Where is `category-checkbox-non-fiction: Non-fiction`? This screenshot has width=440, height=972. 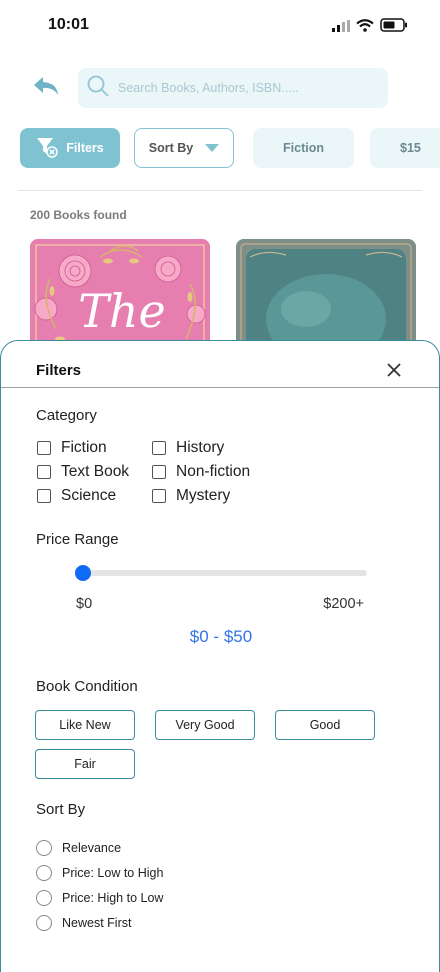 category-checkbox-non-fiction: Non-fiction is located at coordinates (201, 472).